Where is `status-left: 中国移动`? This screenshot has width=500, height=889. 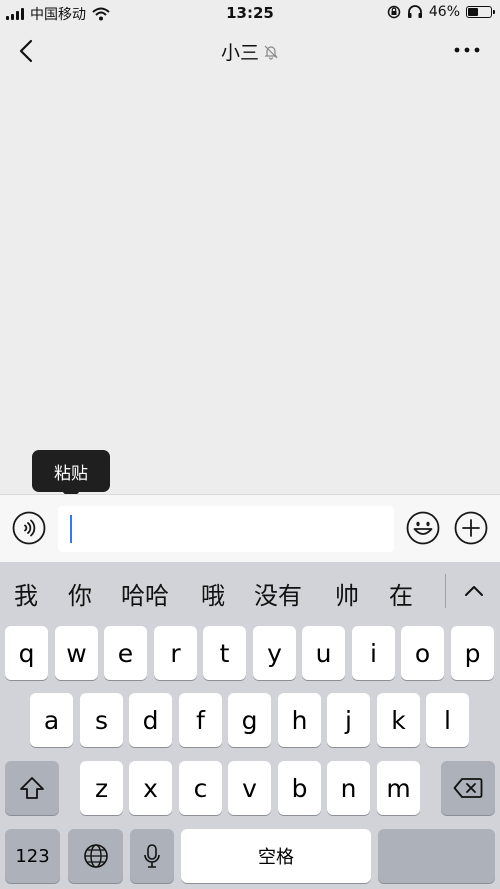
status-left: 中国移动 is located at coordinates (58, 14).